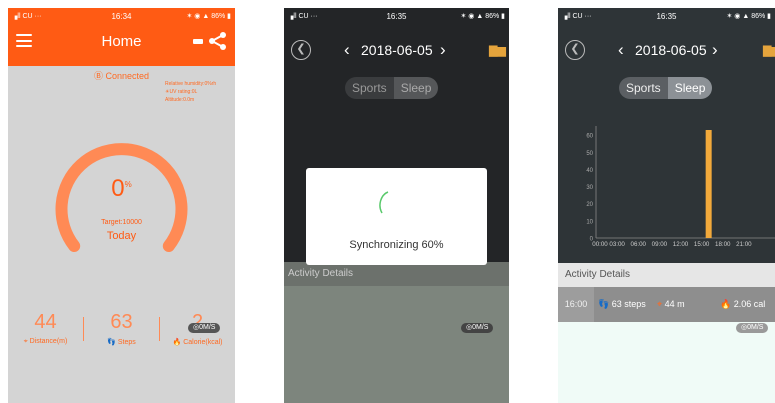 The image size is (775, 403). I want to click on progress-percent: 0%, so click(121, 188).